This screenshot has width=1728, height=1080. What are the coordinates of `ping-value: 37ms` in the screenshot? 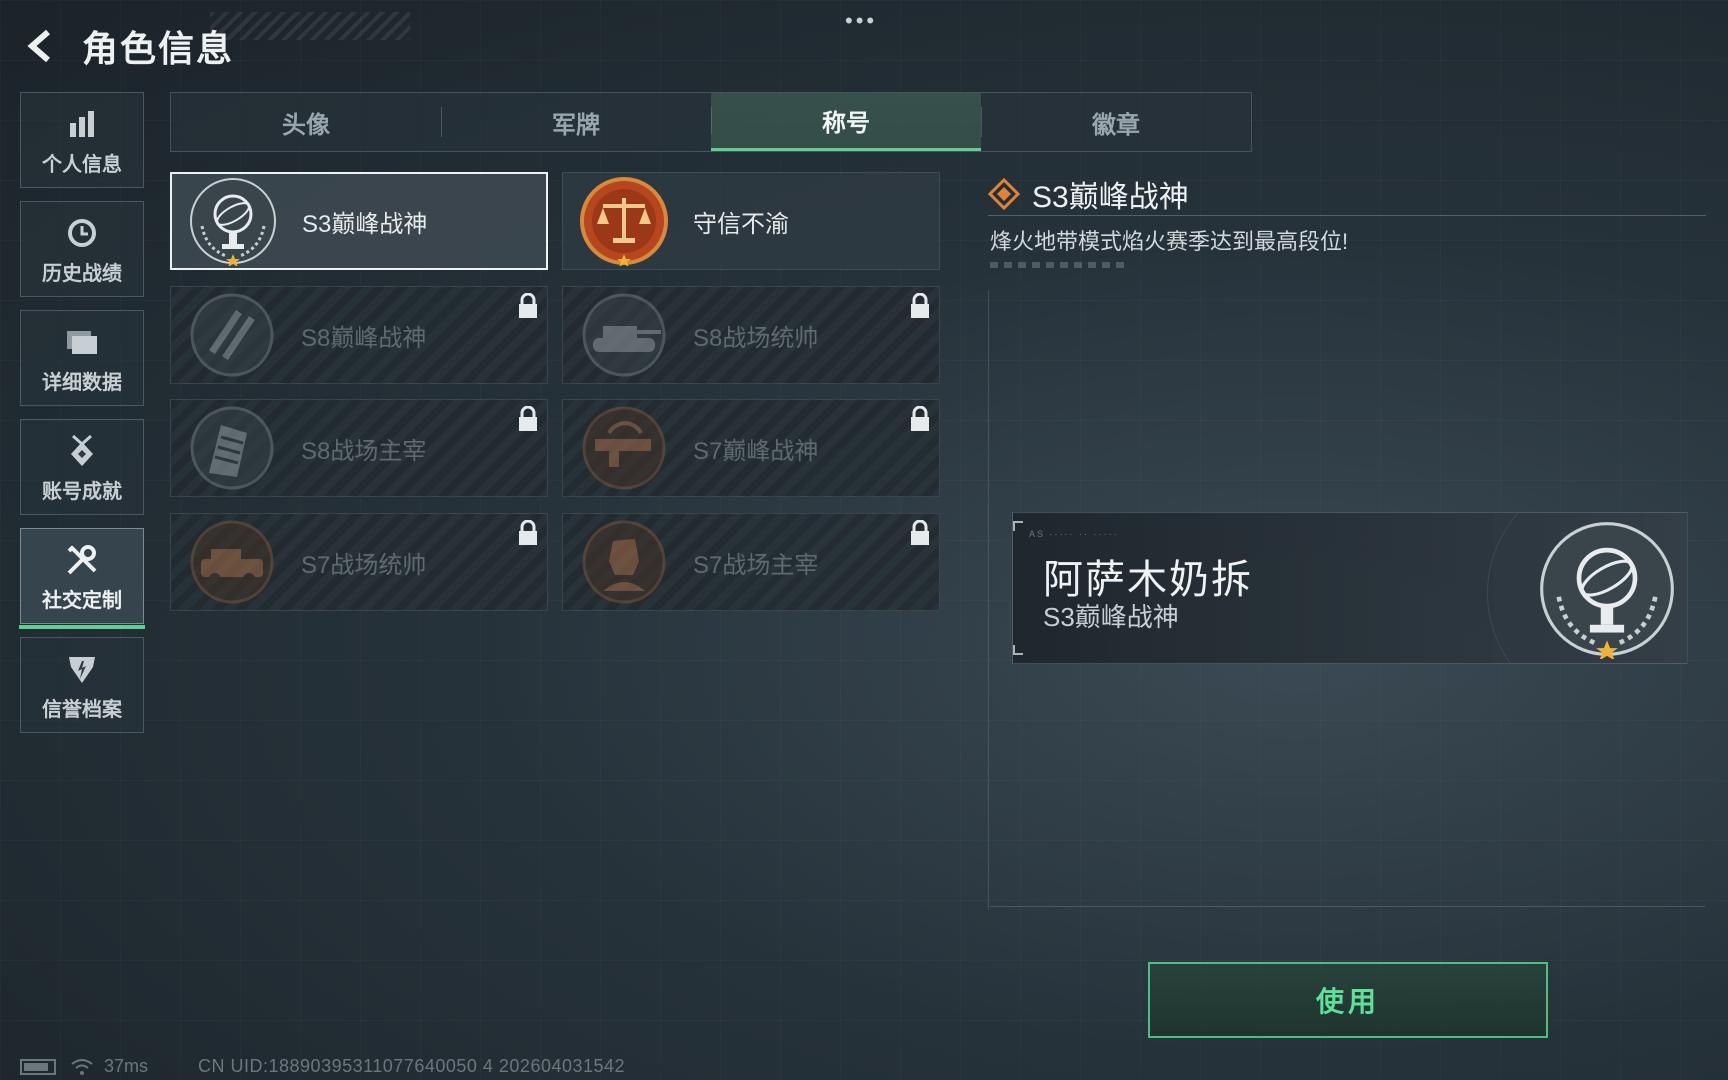 It's located at (126, 1066).